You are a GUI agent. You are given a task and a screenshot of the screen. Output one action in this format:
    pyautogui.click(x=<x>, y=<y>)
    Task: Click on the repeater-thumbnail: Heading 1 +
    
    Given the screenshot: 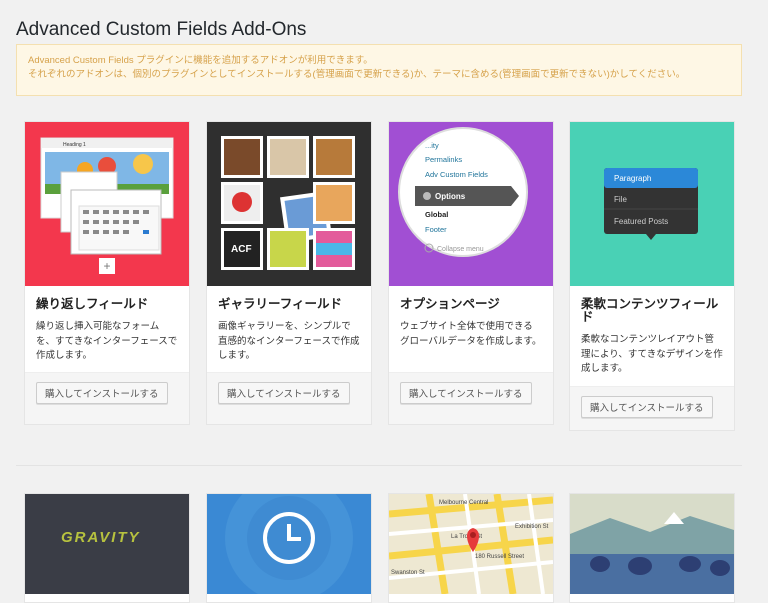 What is the action you would take?
    pyautogui.click(x=107, y=204)
    